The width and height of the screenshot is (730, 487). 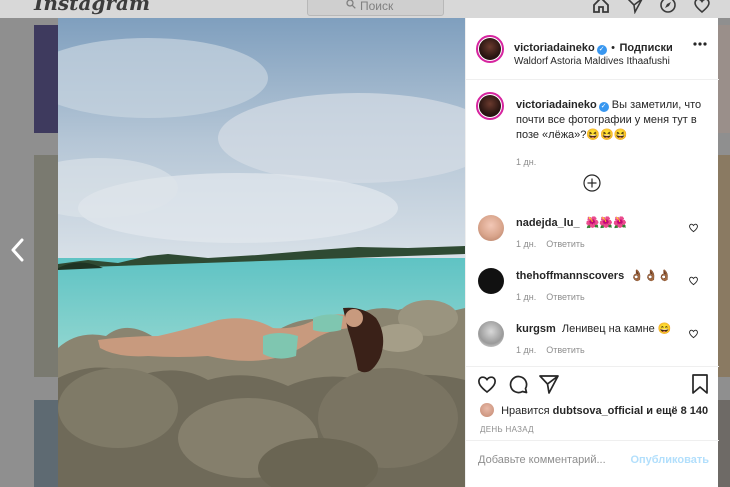 What do you see at coordinates (592, 183) in the screenshot?
I see `load-more-comments-icon` at bounding box center [592, 183].